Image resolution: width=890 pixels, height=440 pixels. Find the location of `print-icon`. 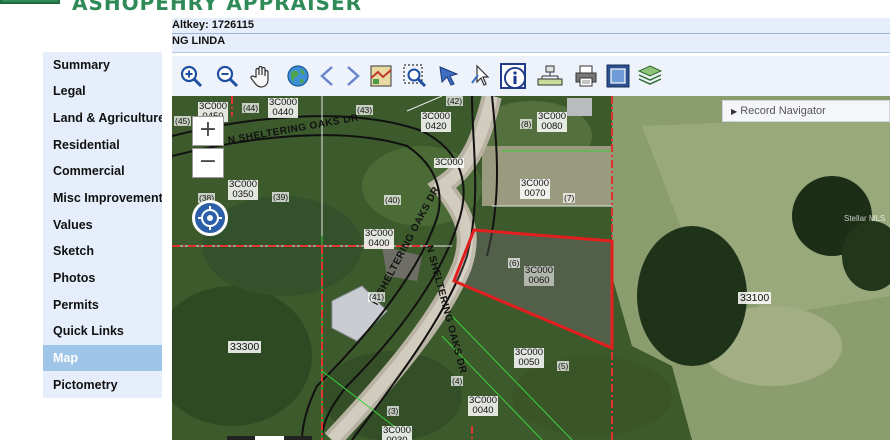

print-icon is located at coordinates (586, 76).